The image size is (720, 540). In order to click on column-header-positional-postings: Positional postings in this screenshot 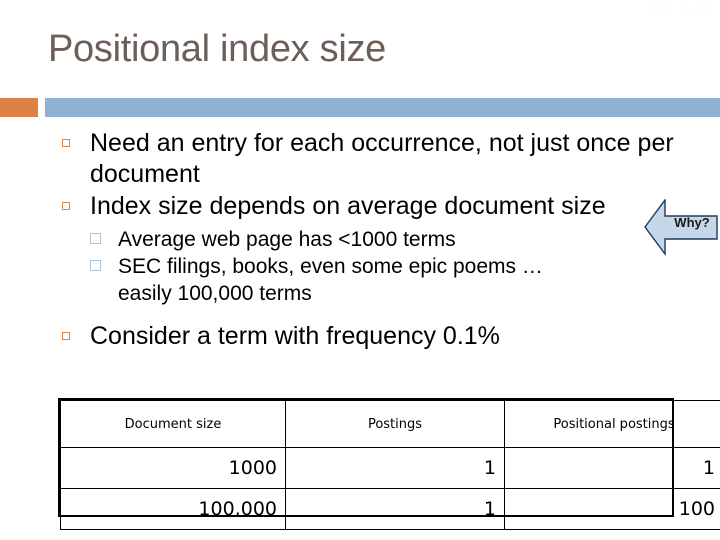, I will do `click(612, 424)`.